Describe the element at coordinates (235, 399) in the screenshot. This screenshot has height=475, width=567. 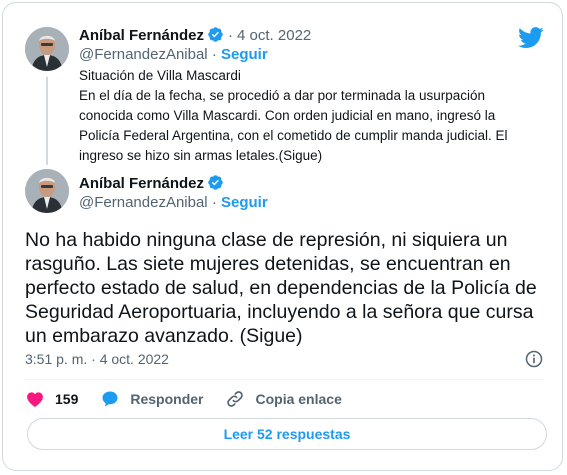
I see `link-icon` at that location.